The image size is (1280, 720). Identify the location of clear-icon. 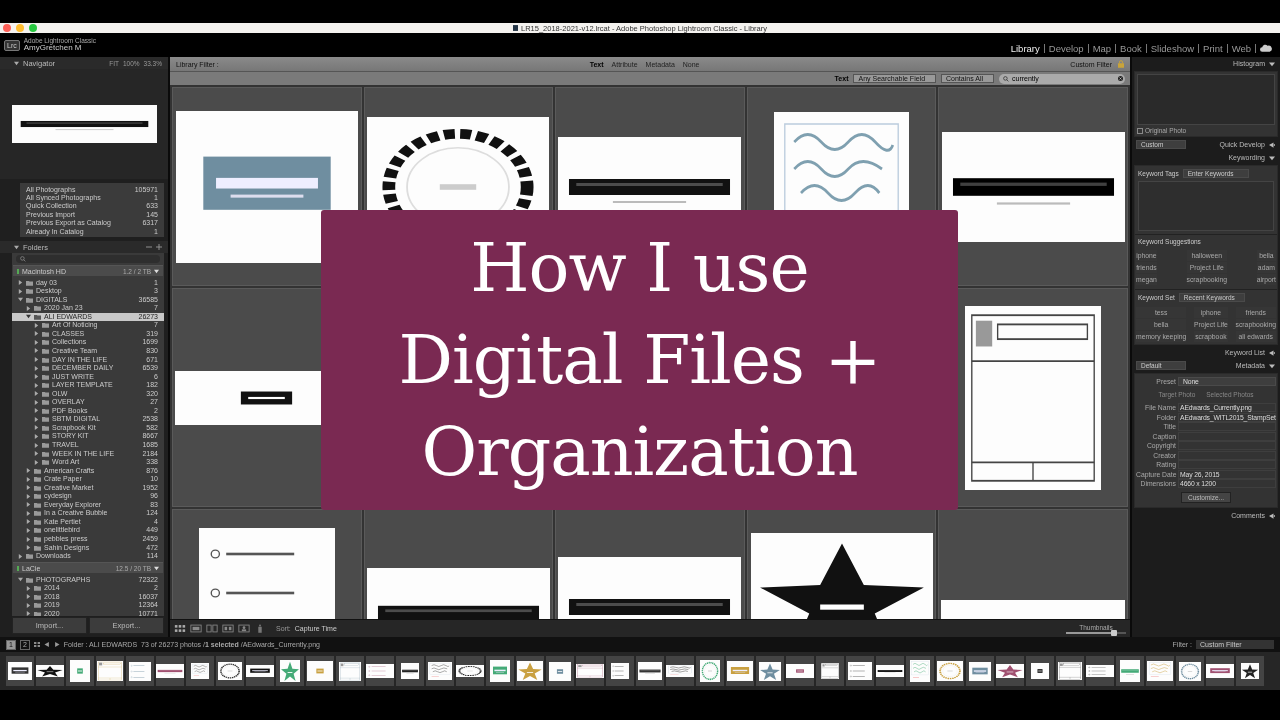
(1120, 78).